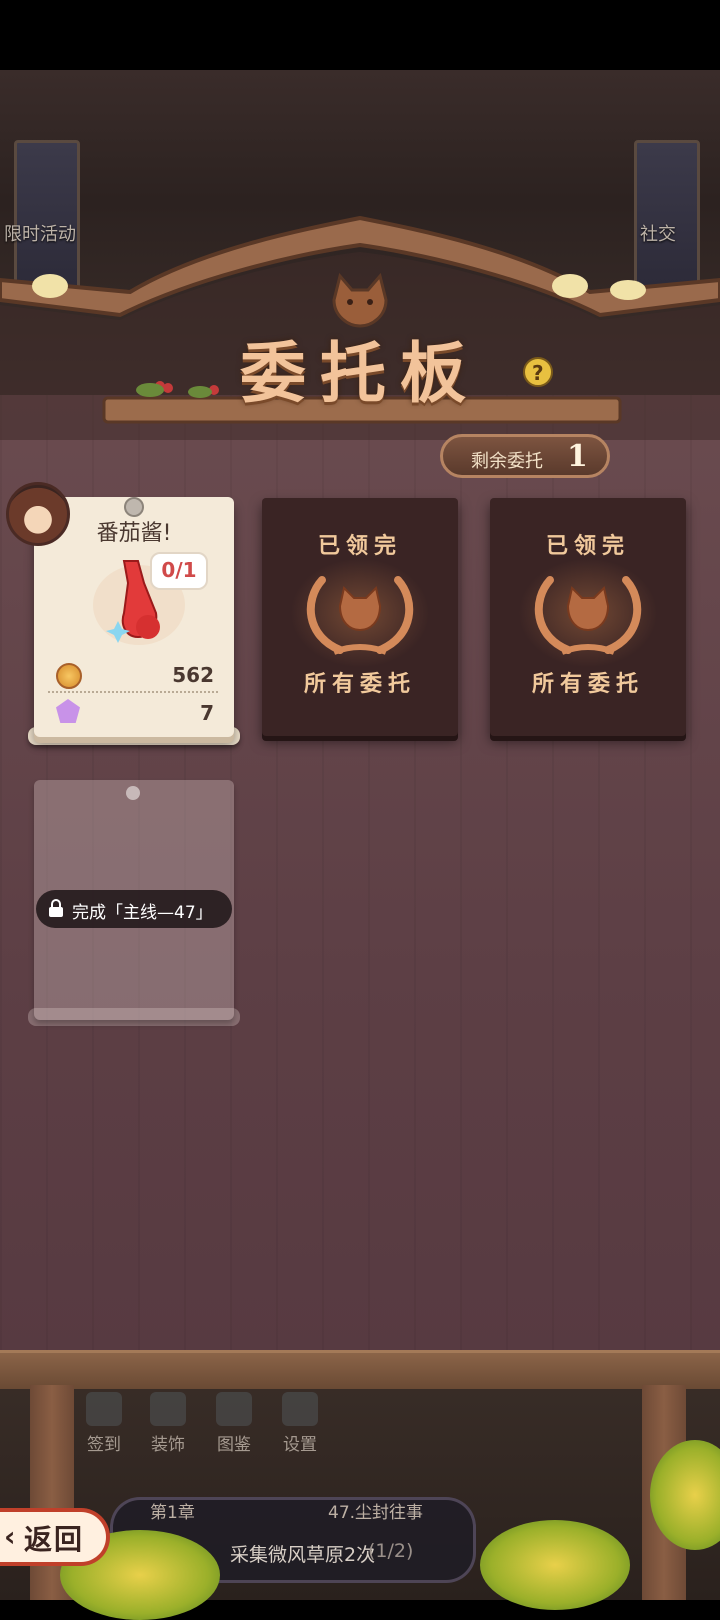 The image size is (720, 1620). Describe the element at coordinates (577, 456) in the screenshot. I see `remaining-count: 1` at that location.